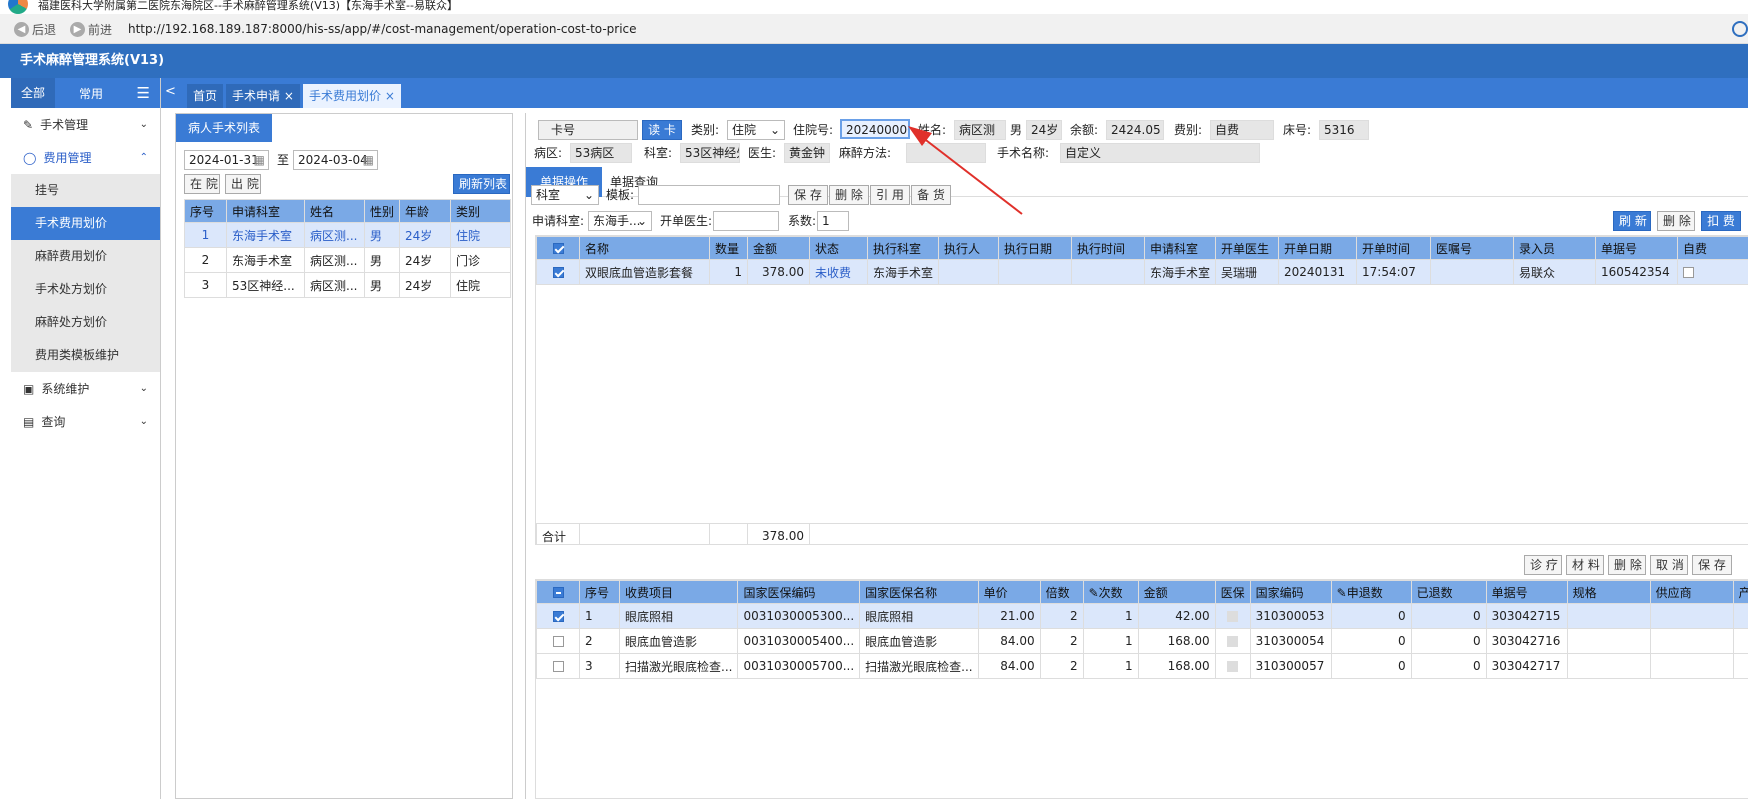 The image size is (1748, 799). Describe the element at coordinates (1394, 248) in the screenshot. I see `column-header: 开单时间` at that location.